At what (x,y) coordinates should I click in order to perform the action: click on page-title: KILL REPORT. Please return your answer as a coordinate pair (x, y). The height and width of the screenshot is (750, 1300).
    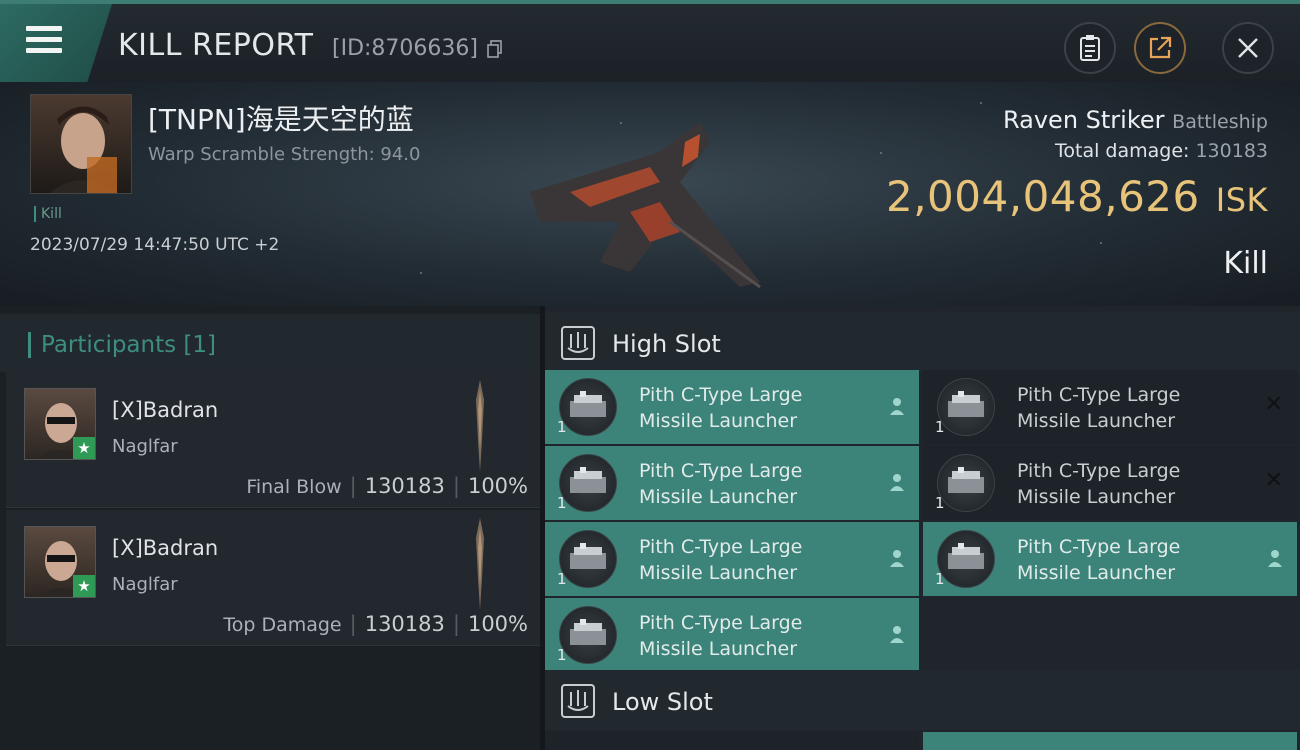
    Looking at the image, I should click on (216, 45).